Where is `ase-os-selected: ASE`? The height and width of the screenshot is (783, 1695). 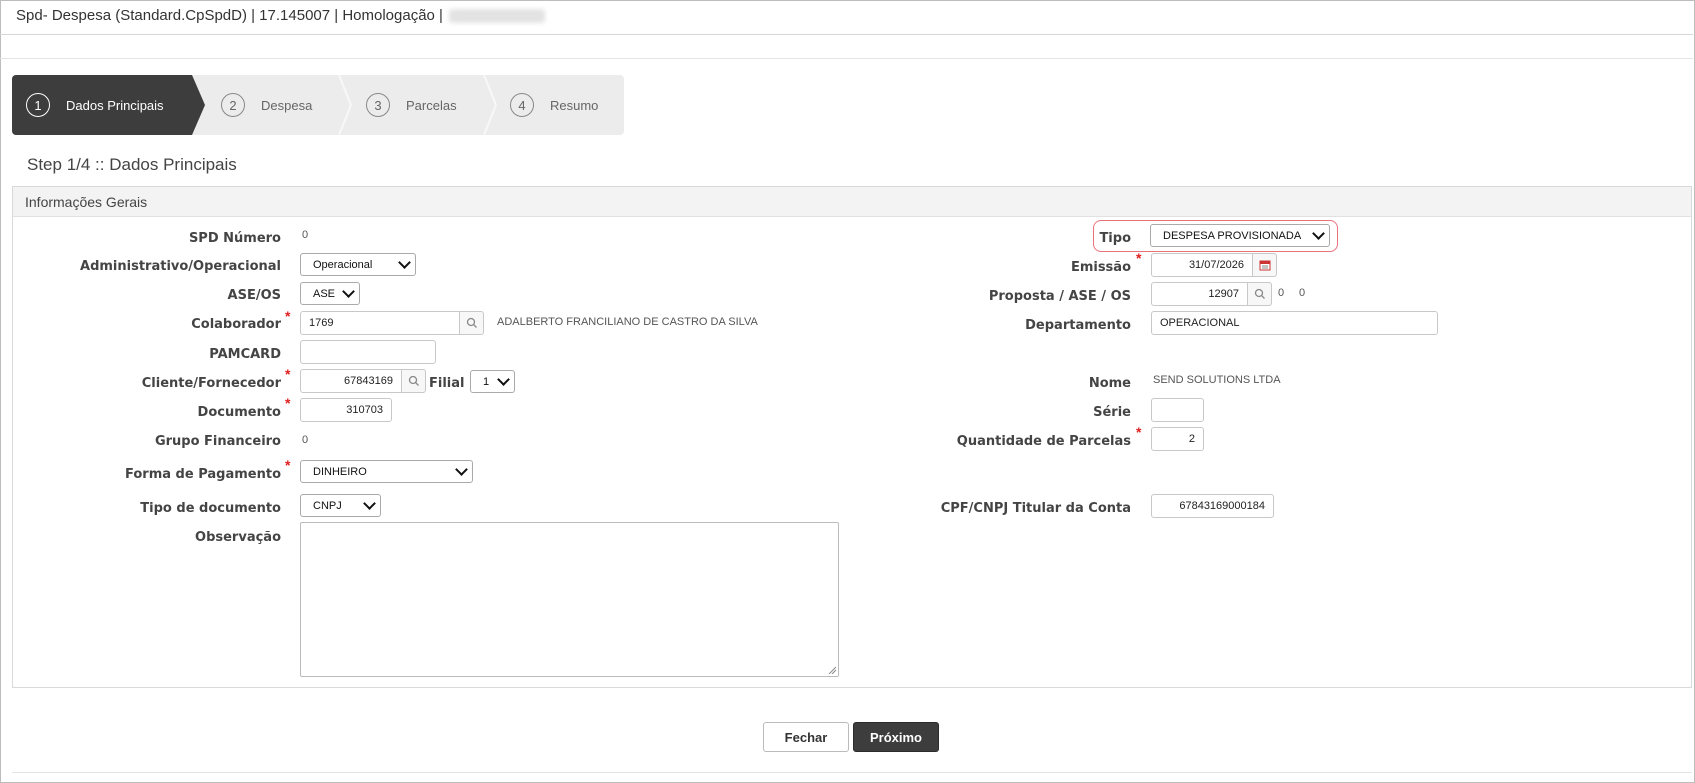
ase-os-selected: ASE is located at coordinates (324, 293).